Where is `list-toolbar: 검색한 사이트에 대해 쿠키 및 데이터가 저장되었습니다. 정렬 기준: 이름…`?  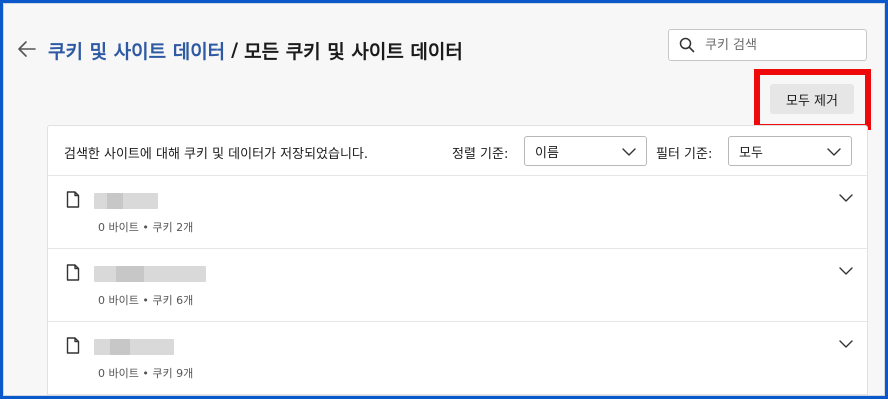
list-toolbar: 검색한 사이트에 대해 쿠키 및 데이터가 저장되었습니다. 정렬 기준: 이름… is located at coordinates (457, 151).